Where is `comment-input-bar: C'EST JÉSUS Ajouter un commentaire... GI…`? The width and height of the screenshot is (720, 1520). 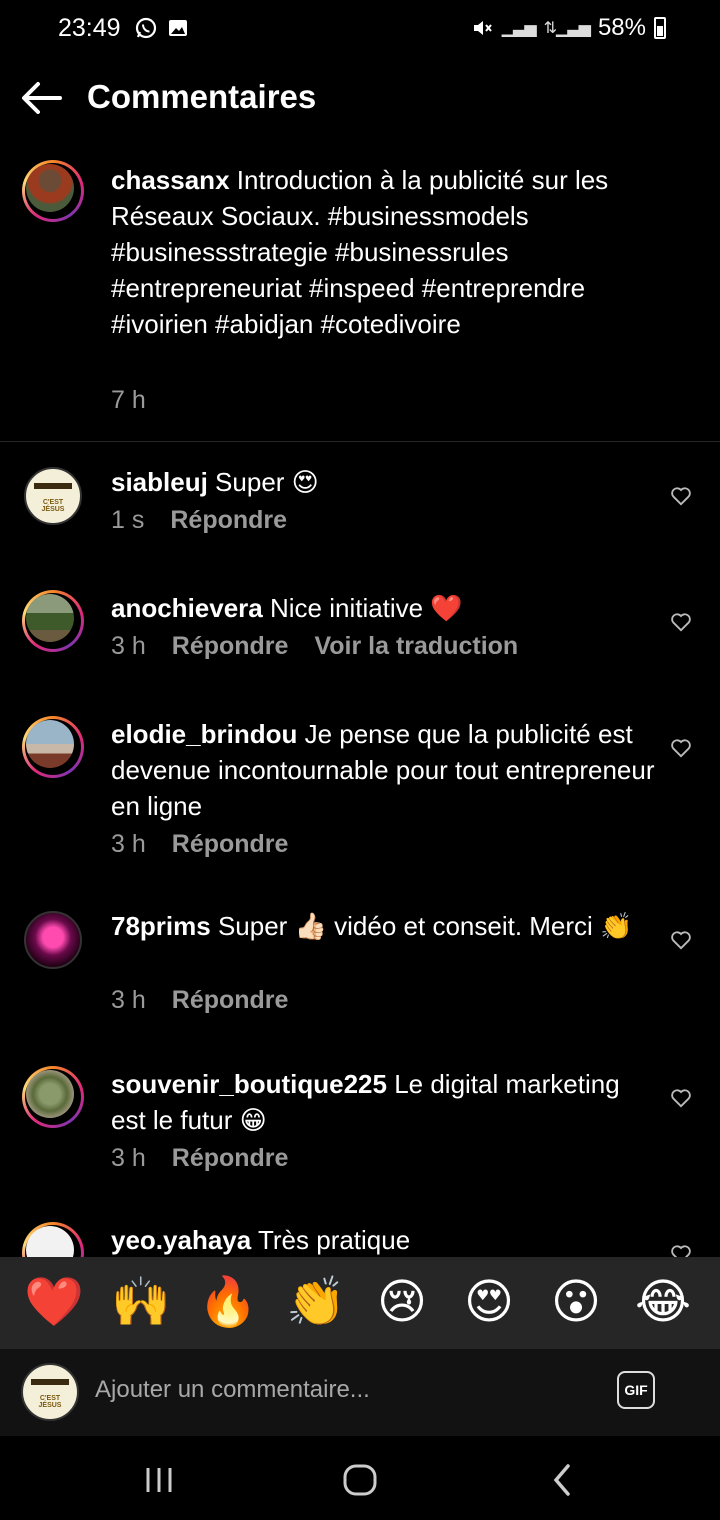
comment-input-bar: C'EST JÉSUS Ajouter un commentaire... GI… is located at coordinates (360, 1392).